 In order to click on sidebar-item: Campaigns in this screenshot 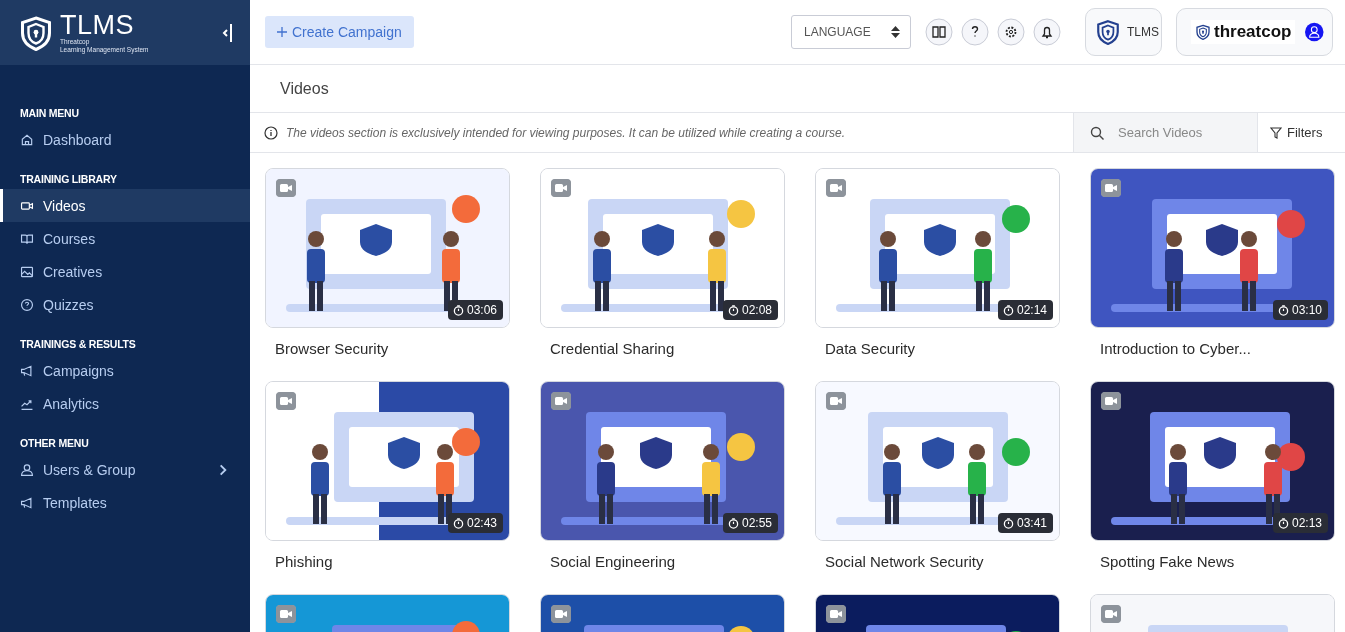, I will do `click(125, 370)`.